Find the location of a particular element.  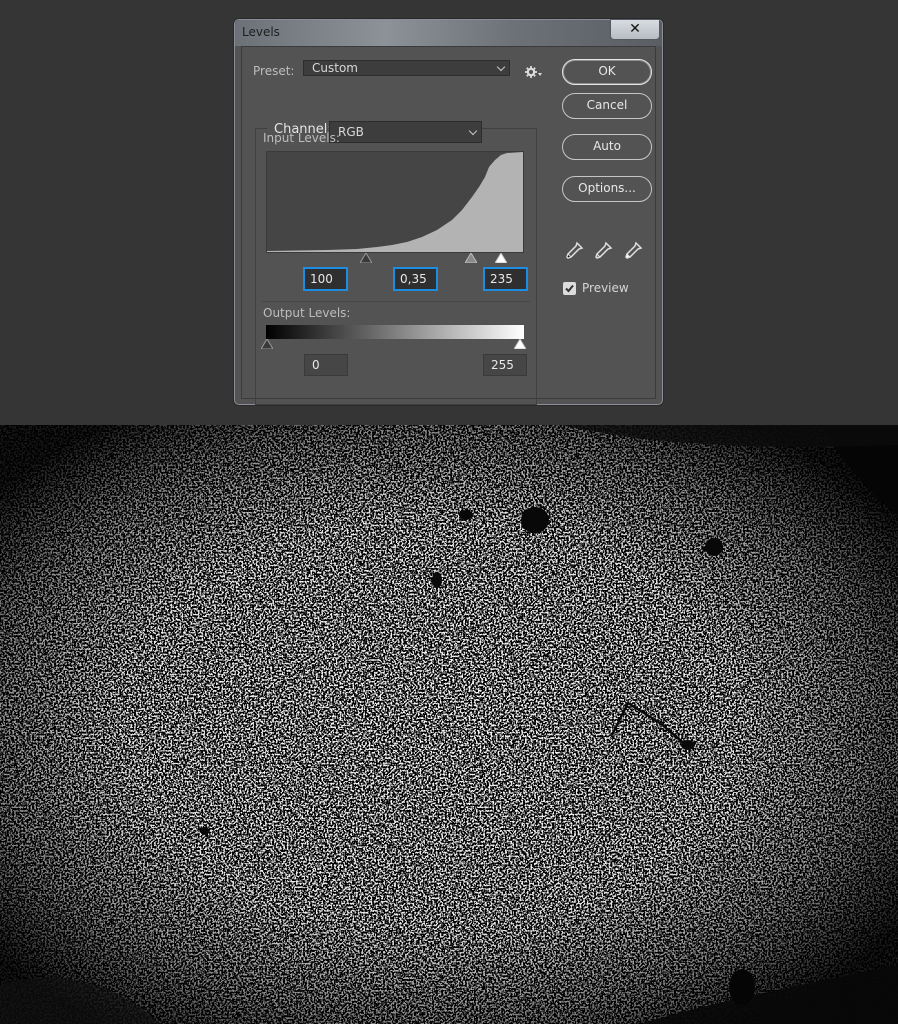

input-black-field: 100 is located at coordinates (325, 279).